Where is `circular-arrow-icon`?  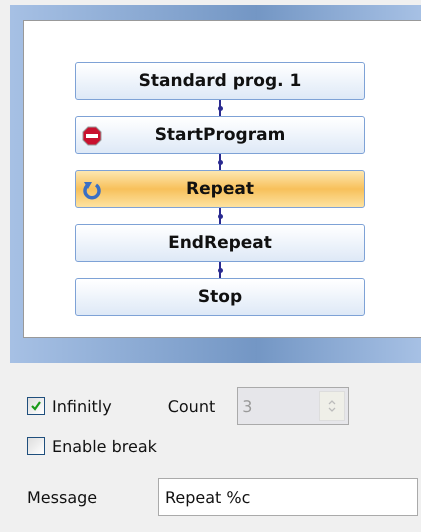
circular-arrow-icon is located at coordinates (92, 190).